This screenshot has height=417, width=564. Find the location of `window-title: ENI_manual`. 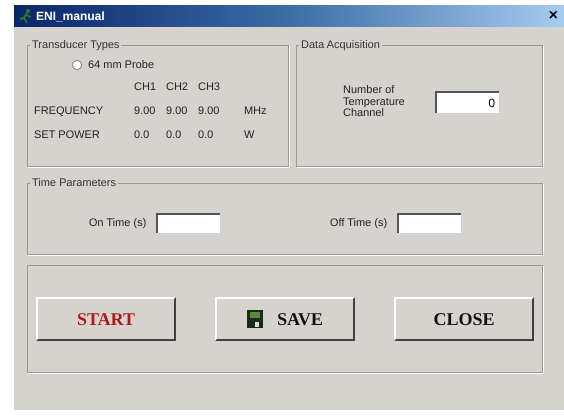

window-title: ENI_manual is located at coordinates (70, 16).